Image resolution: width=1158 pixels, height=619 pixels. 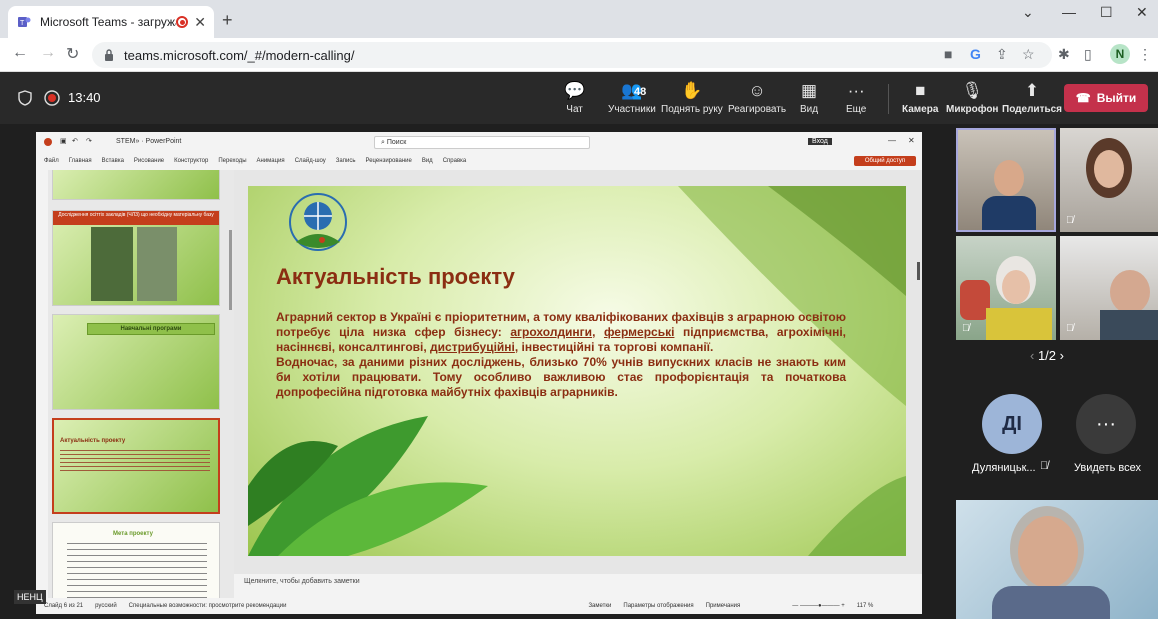 What do you see at coordinates (136, 466) in the screenshot?
I see `slide-thumbnail-6-selected: Актуальність проекту` at bounding box center [136, 466].